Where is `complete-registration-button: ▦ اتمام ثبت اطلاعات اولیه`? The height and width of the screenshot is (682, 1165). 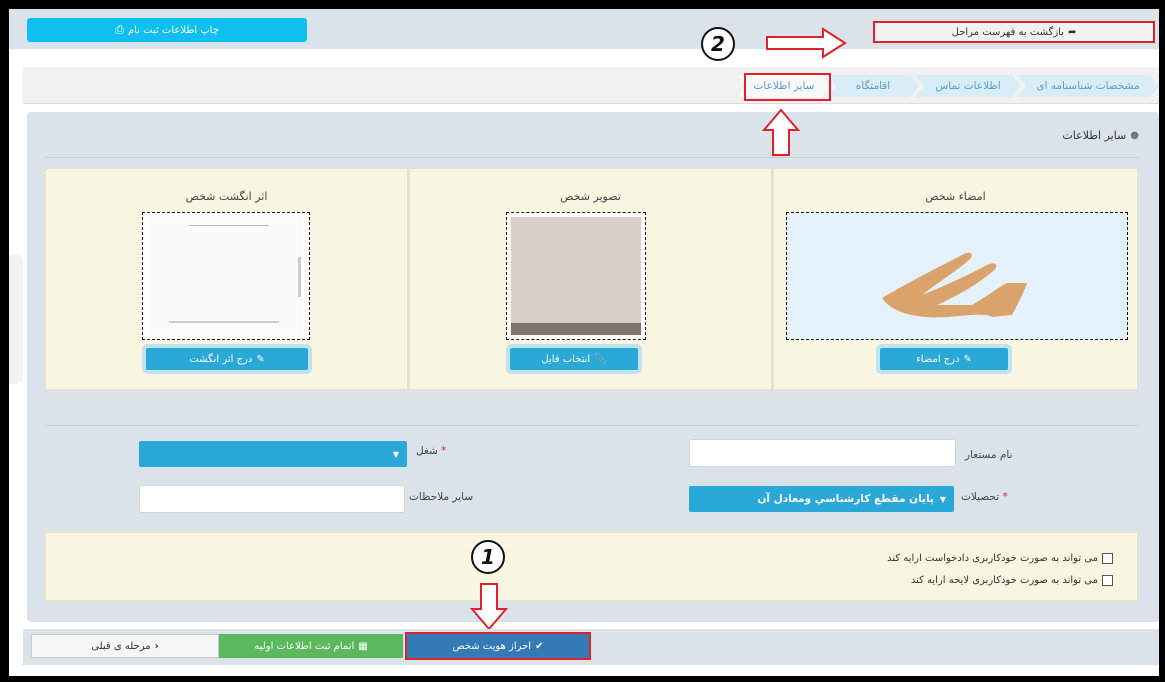
complete-registration-button: ▦ اتمام ثبت اطلاعات اولیه is located at coordinates (311, 646).